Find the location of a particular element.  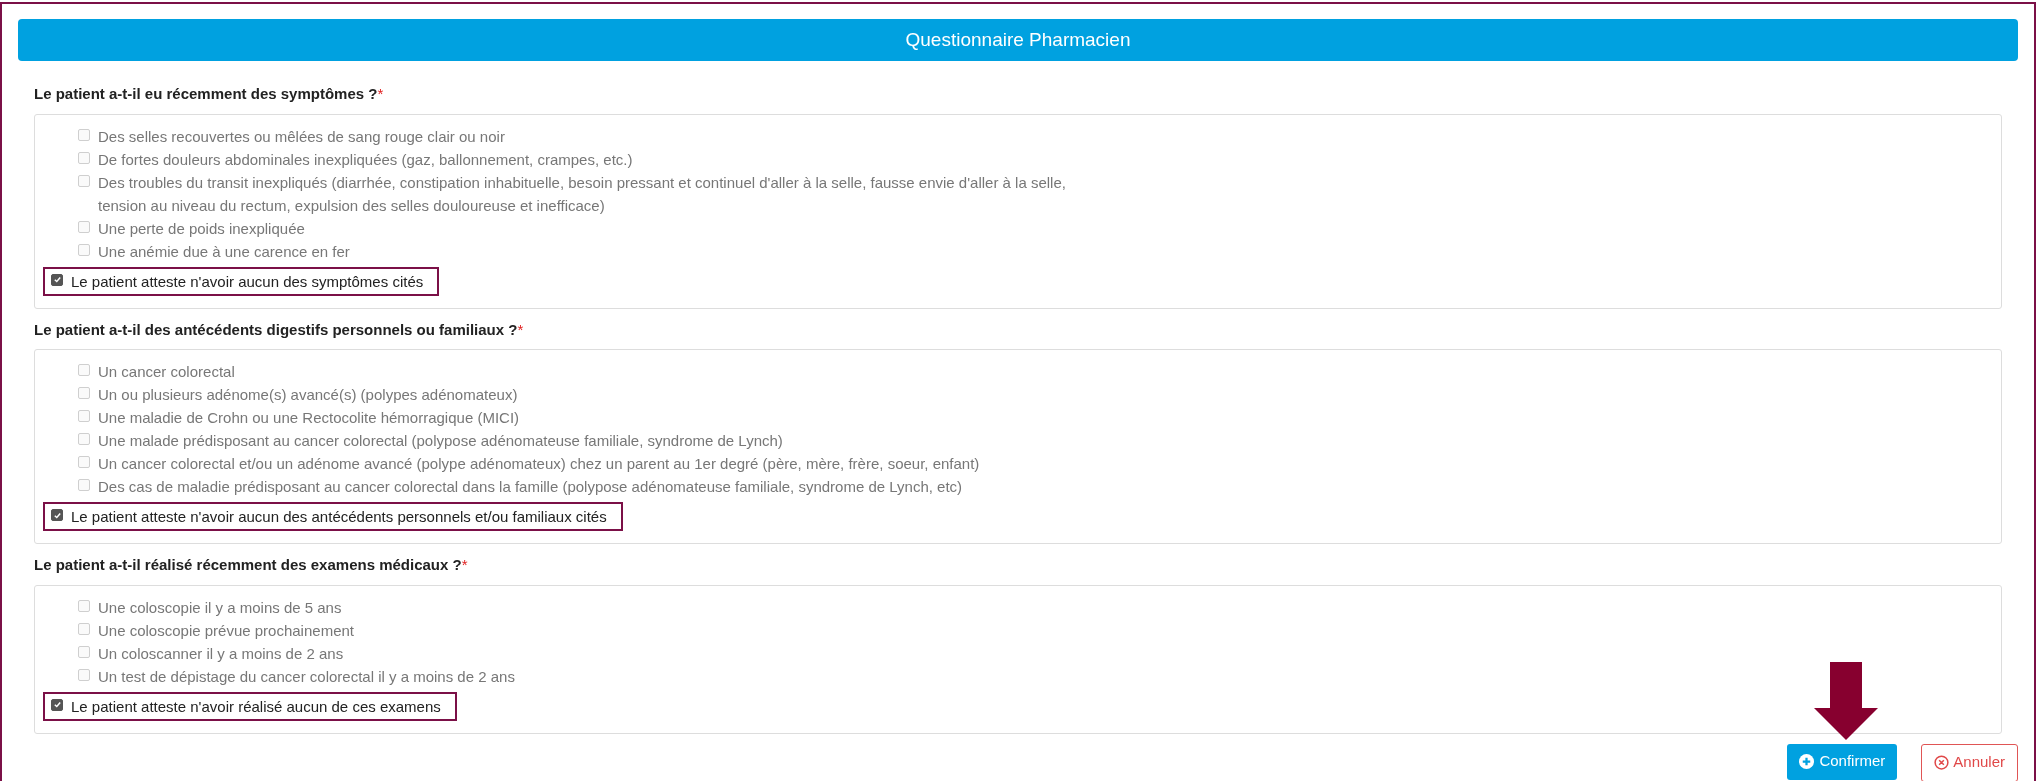

option-label: Des cas de maladie prédisposant au cancer colorectal dans la famille (polypose adénomateuse familiale, syndrome de Lynch, etc) is located at coordinates (530, 487).